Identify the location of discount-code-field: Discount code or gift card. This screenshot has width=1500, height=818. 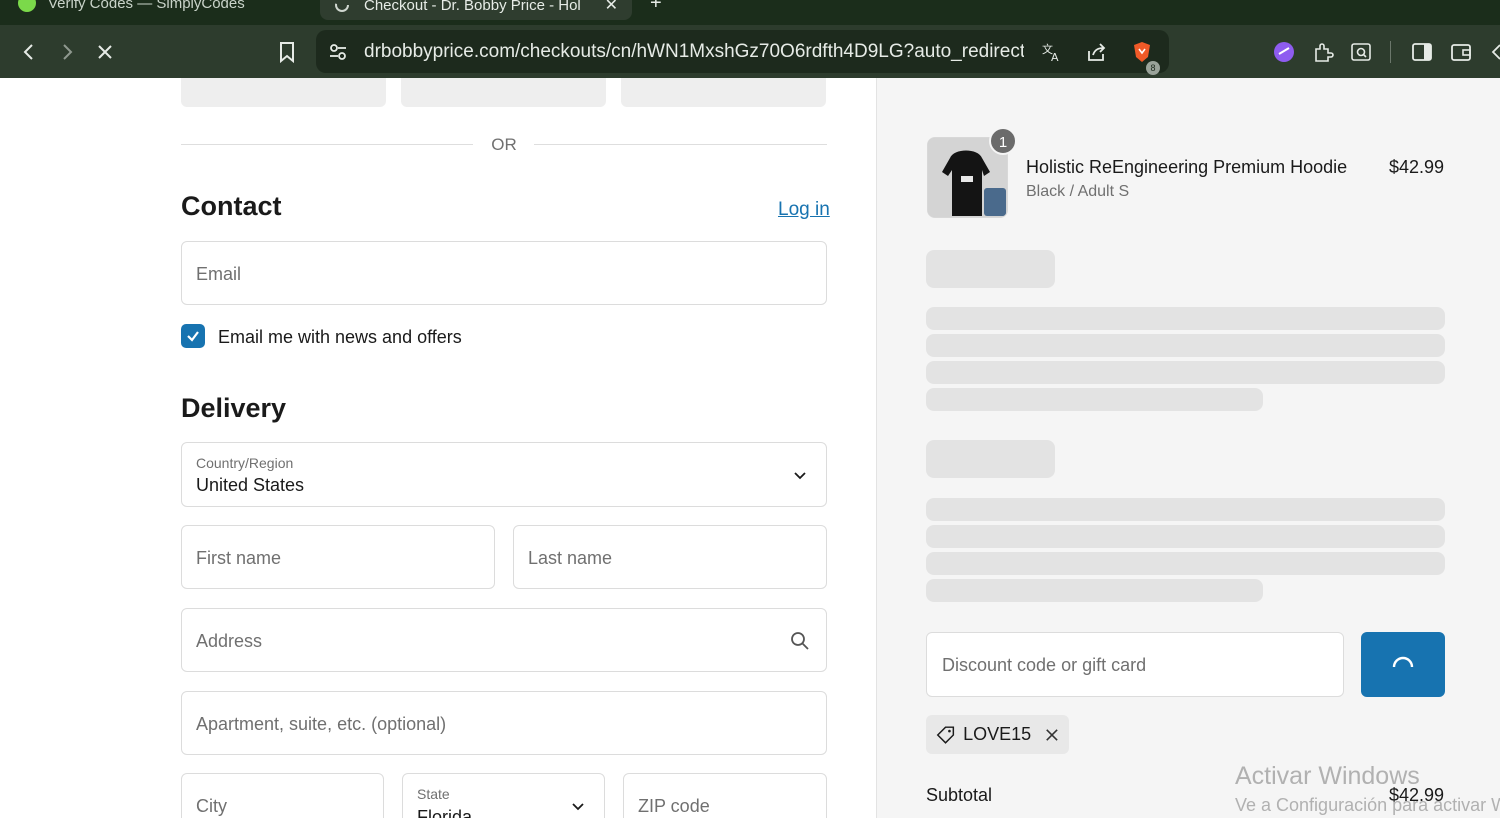
(1135, 664).